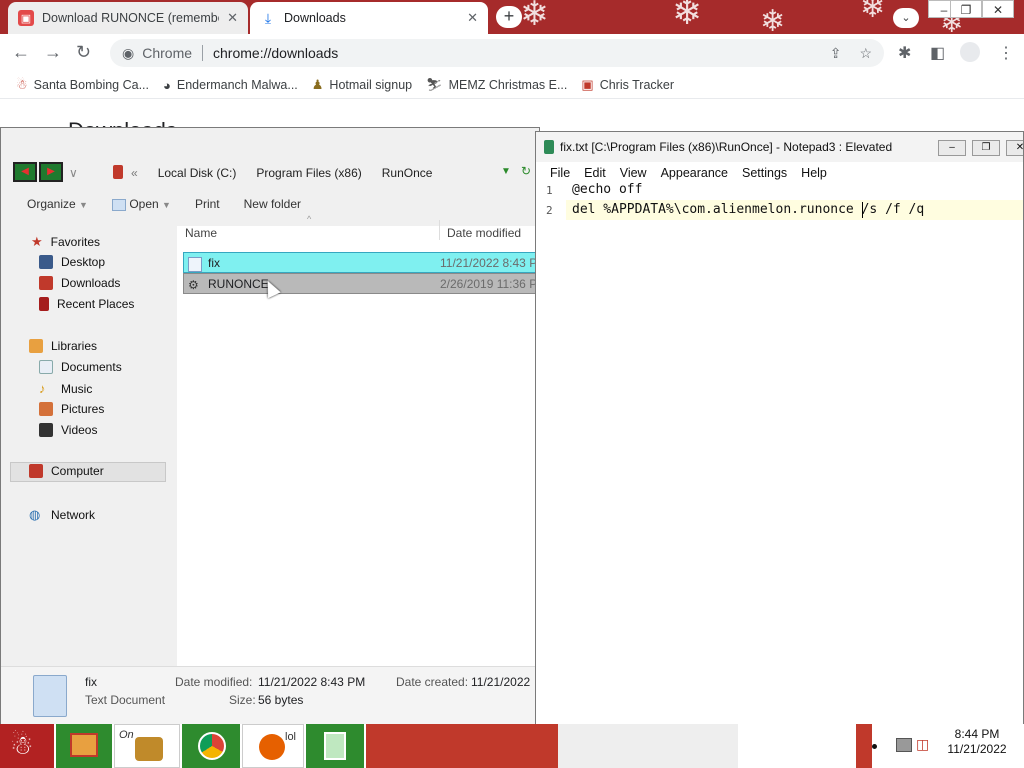 The image size is (1024, 768). What do you see at coordinates (361, 283) in the screenshot?
I see `file-row-runonce: ⚙ RUNONCE 2/26/2019 11:36 P` at bounding box center [361, 283].